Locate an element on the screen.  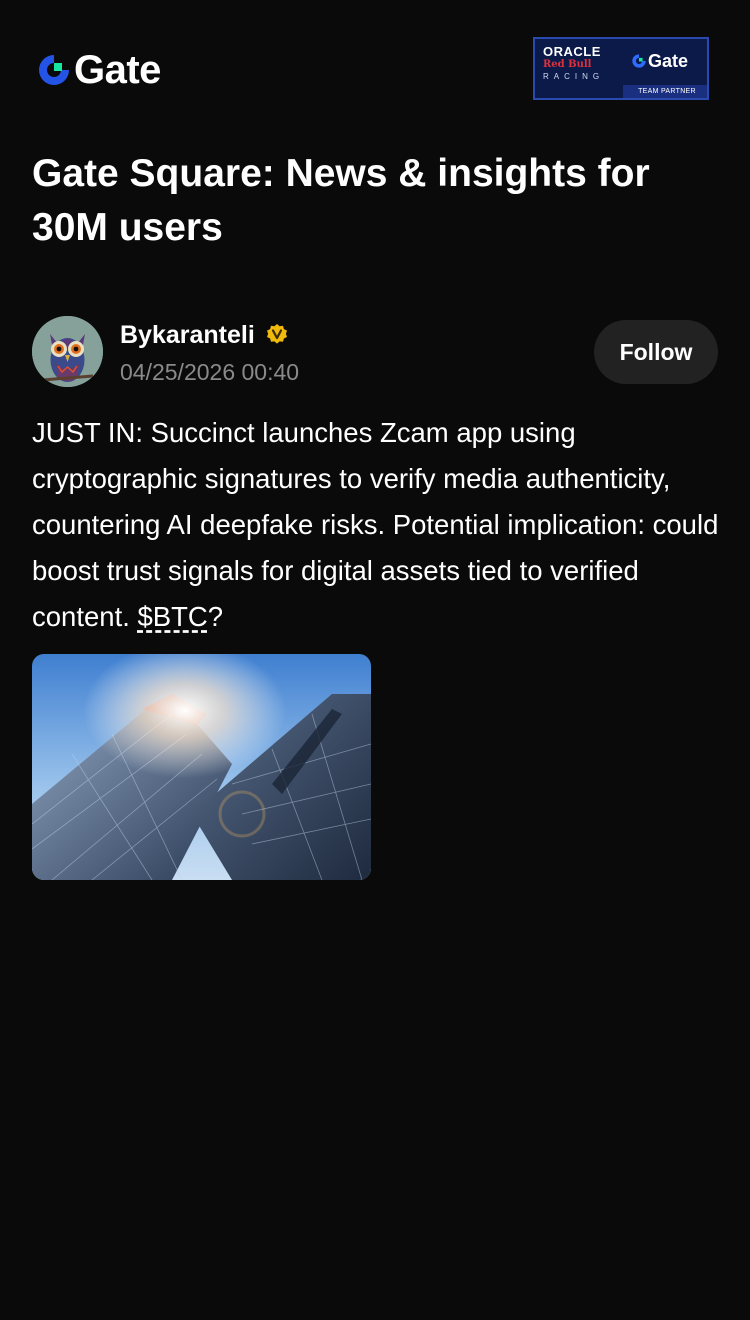
team-partner-label: TEAM PARTNER is located at coordinates (665, 91).